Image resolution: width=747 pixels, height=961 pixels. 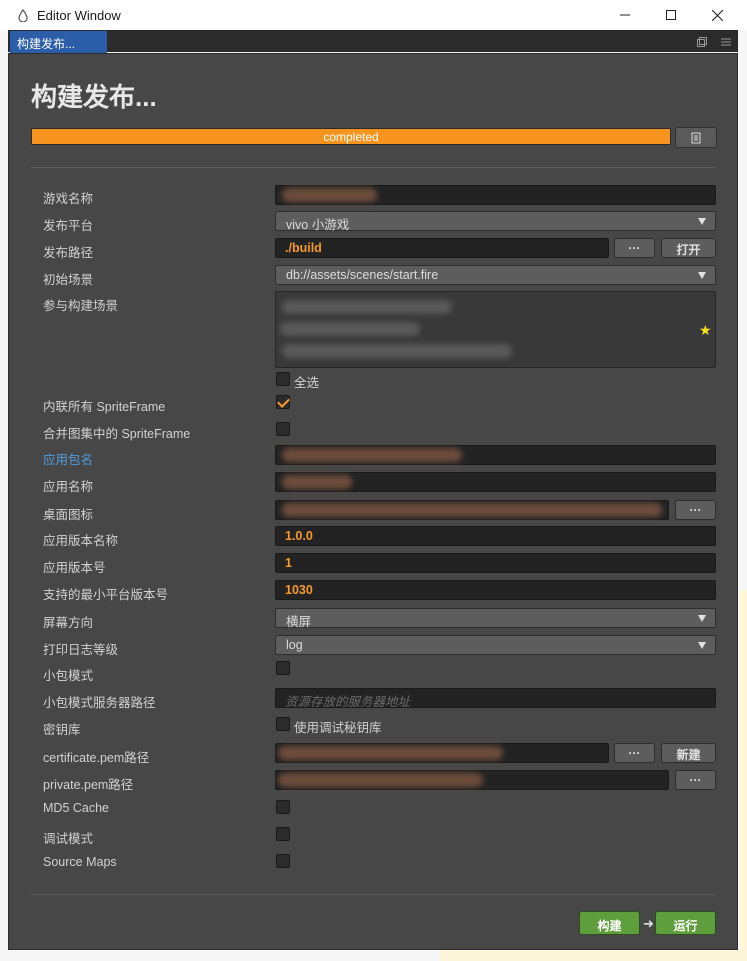 What do you see at coordinates (495, 563) in the screenshot?
I see `version-code-input: 1` at bounding box center [495, 563].